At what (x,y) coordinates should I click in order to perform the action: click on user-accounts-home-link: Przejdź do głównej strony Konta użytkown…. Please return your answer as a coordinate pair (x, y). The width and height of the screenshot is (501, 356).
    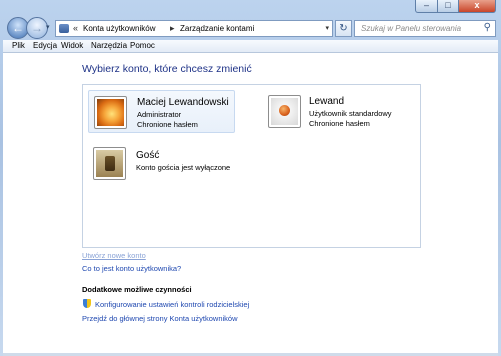
    Looking at the image, I should click on (160, 318).